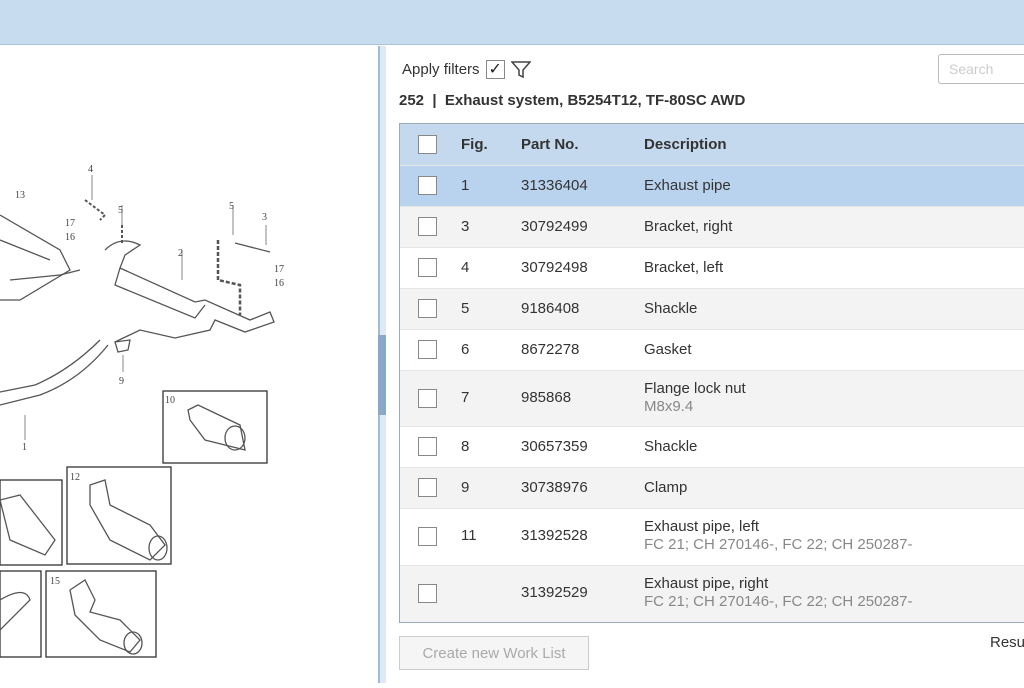  I want to click on apply-filters-checkbox, so click(495, 69).